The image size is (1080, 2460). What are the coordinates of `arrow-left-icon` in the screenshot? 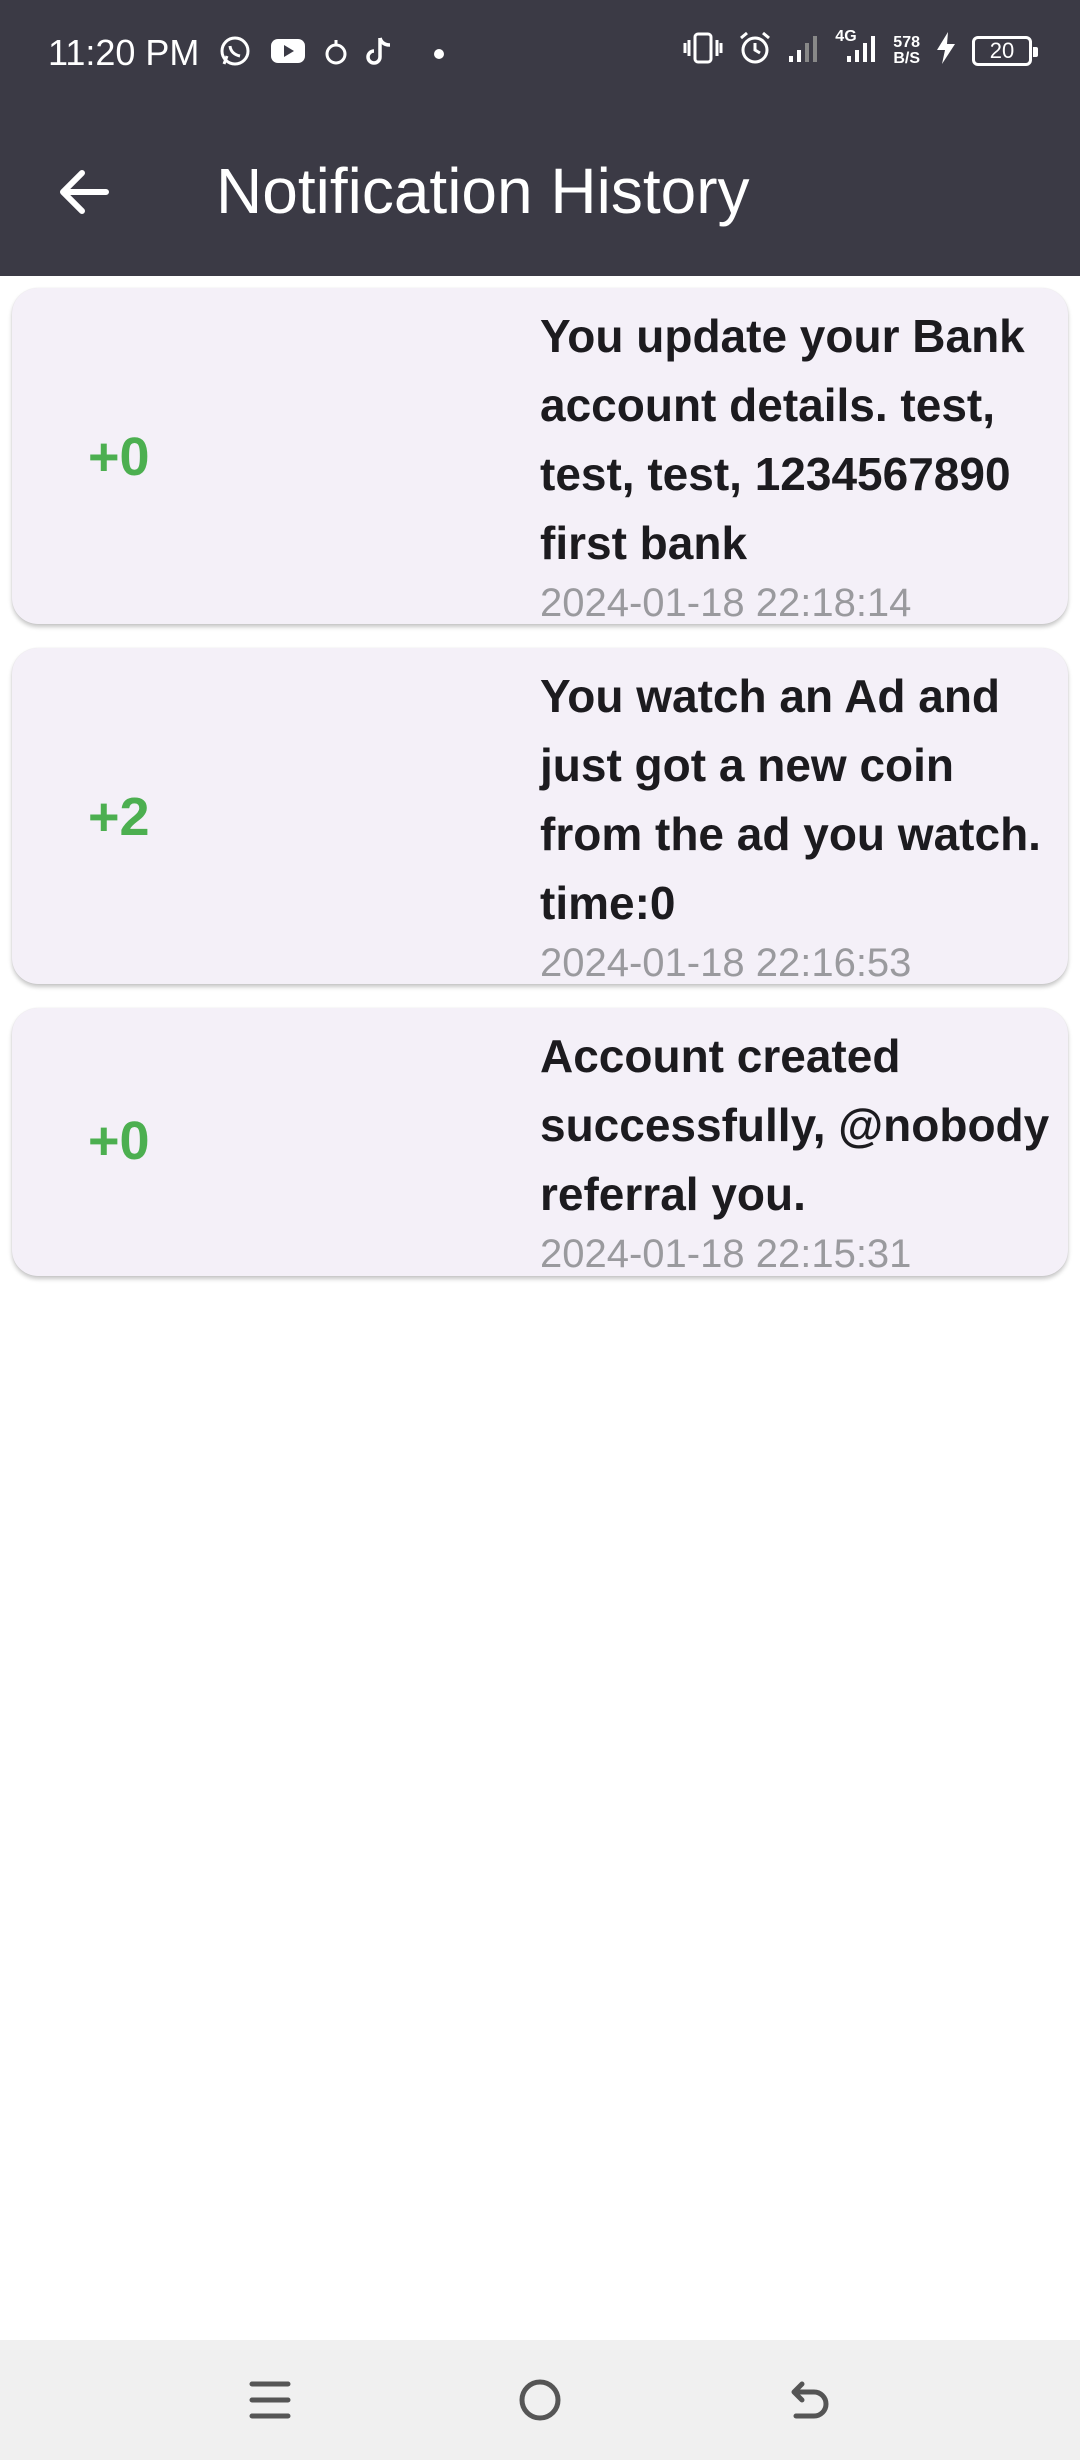 It's located at (84, 192).